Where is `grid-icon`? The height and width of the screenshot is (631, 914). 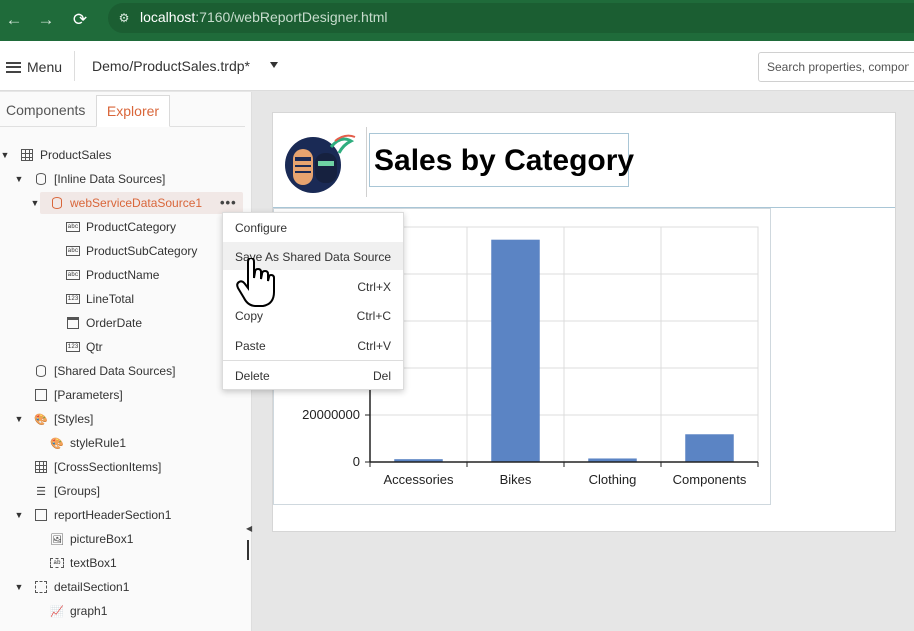 grid-icon is located at coordinates (41, 467).